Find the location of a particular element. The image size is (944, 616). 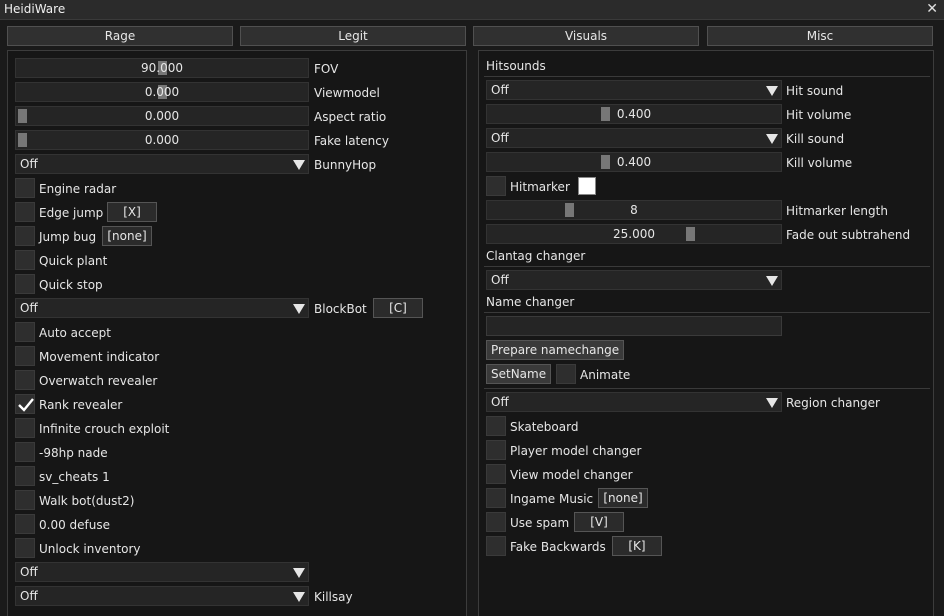

fake-backwards-checkbox is located at coordinates (496, 546).